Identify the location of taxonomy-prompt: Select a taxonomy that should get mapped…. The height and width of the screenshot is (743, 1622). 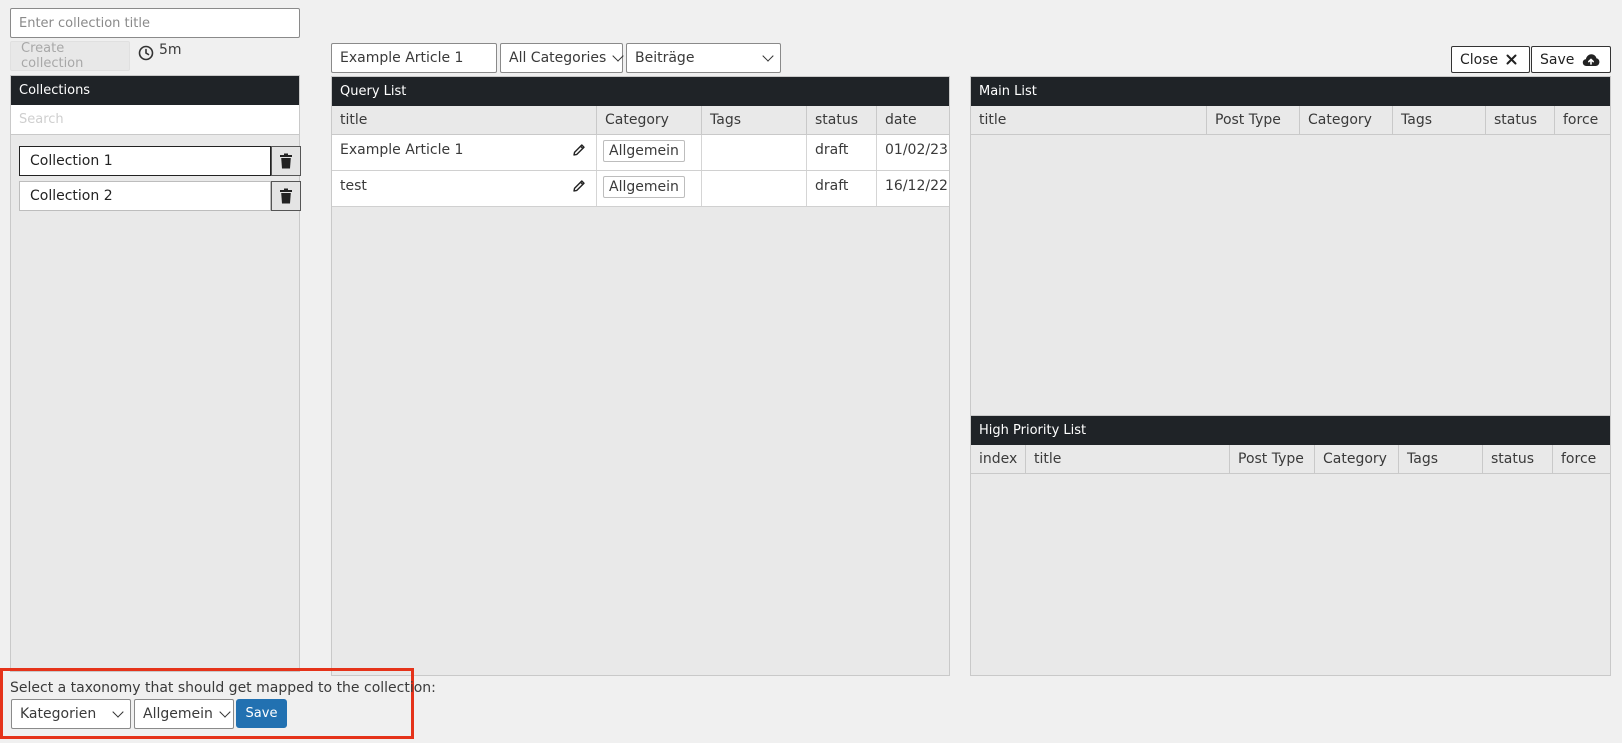
(223, 688).